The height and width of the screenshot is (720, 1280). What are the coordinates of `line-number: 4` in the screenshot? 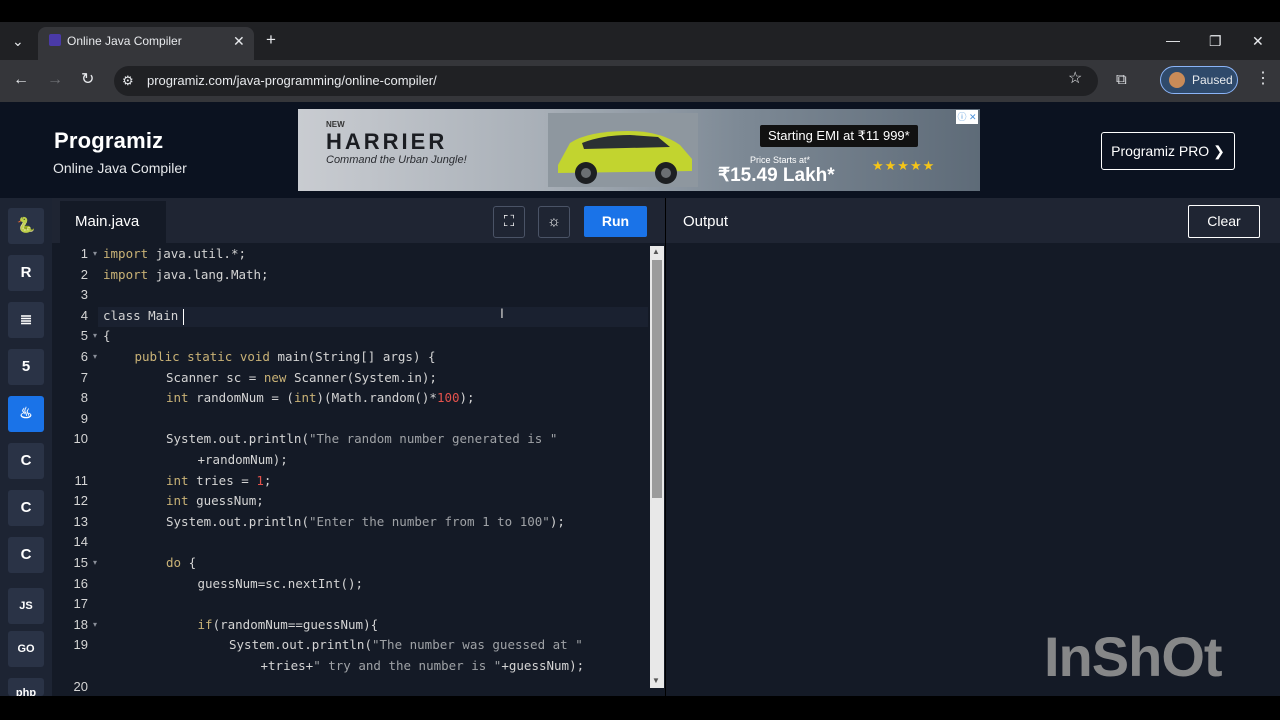 It's located at (84, 315).